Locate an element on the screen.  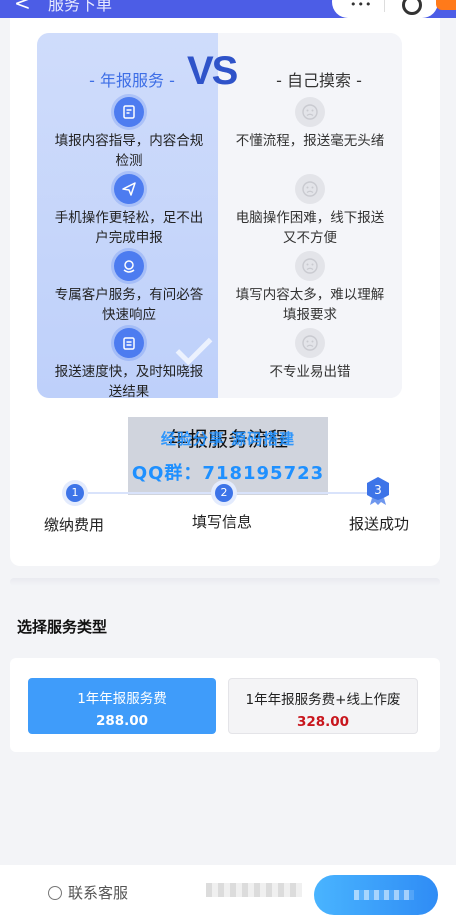
close-circle-icon is located at coordinates (412, 7).